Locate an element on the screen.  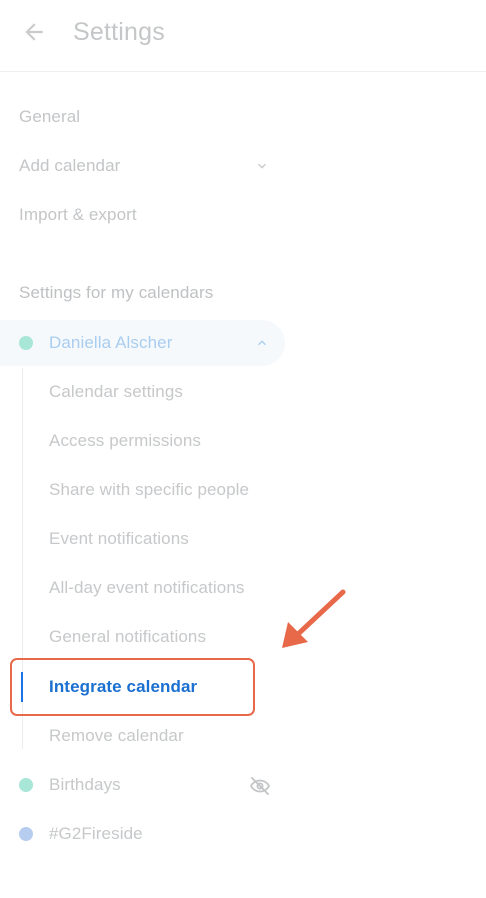
page-title: Settings is located at coordinates (119, 32).